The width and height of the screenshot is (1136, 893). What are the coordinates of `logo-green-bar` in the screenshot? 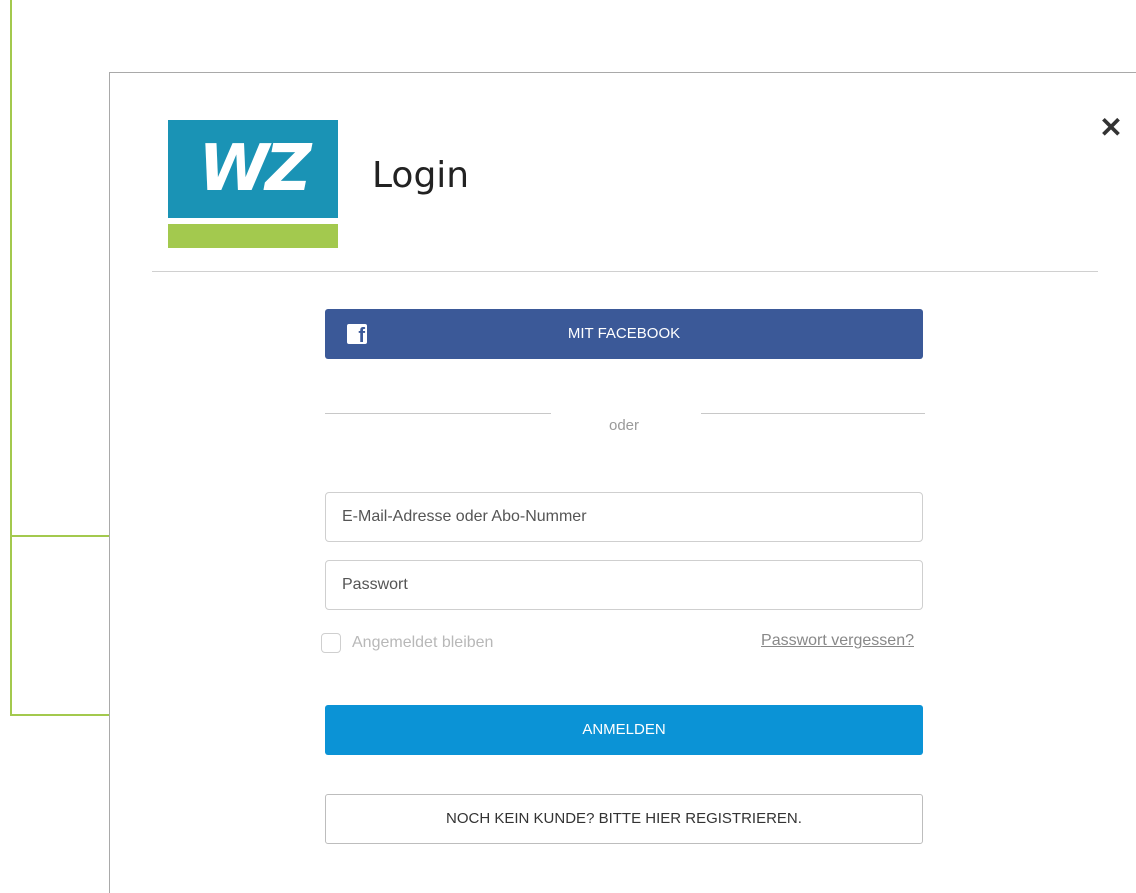 It's located at (253, 236).